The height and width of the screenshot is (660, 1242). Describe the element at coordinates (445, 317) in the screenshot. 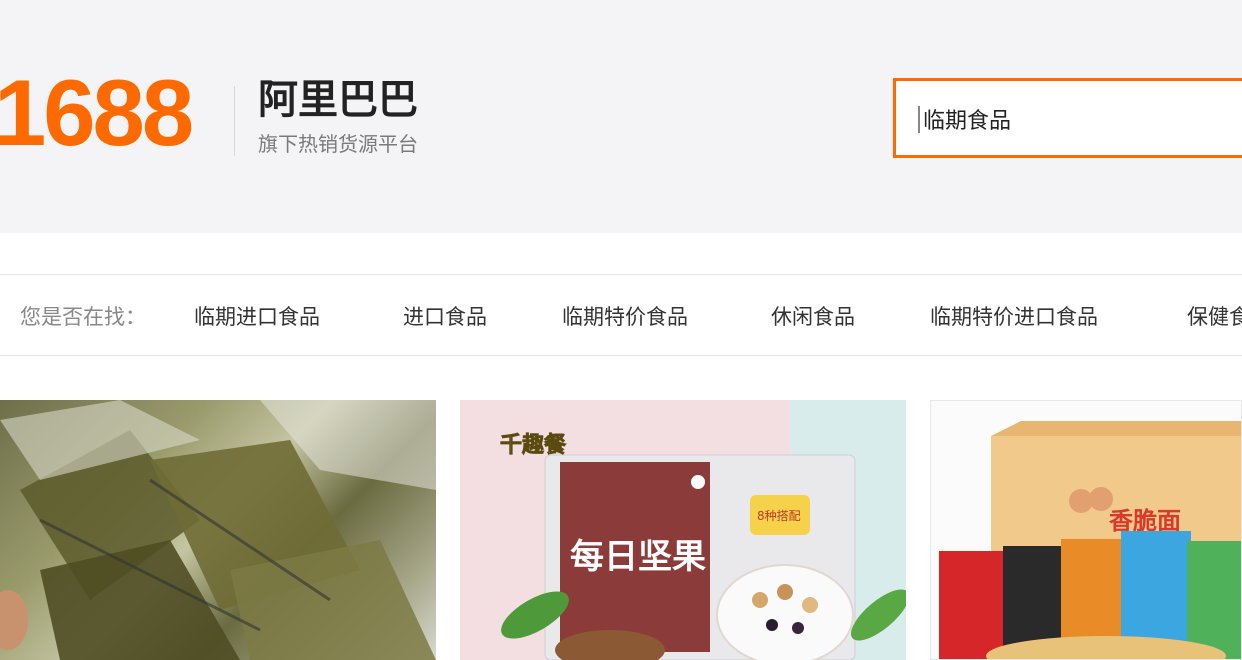

I see `suggestion-item: 进口食品` at that location.